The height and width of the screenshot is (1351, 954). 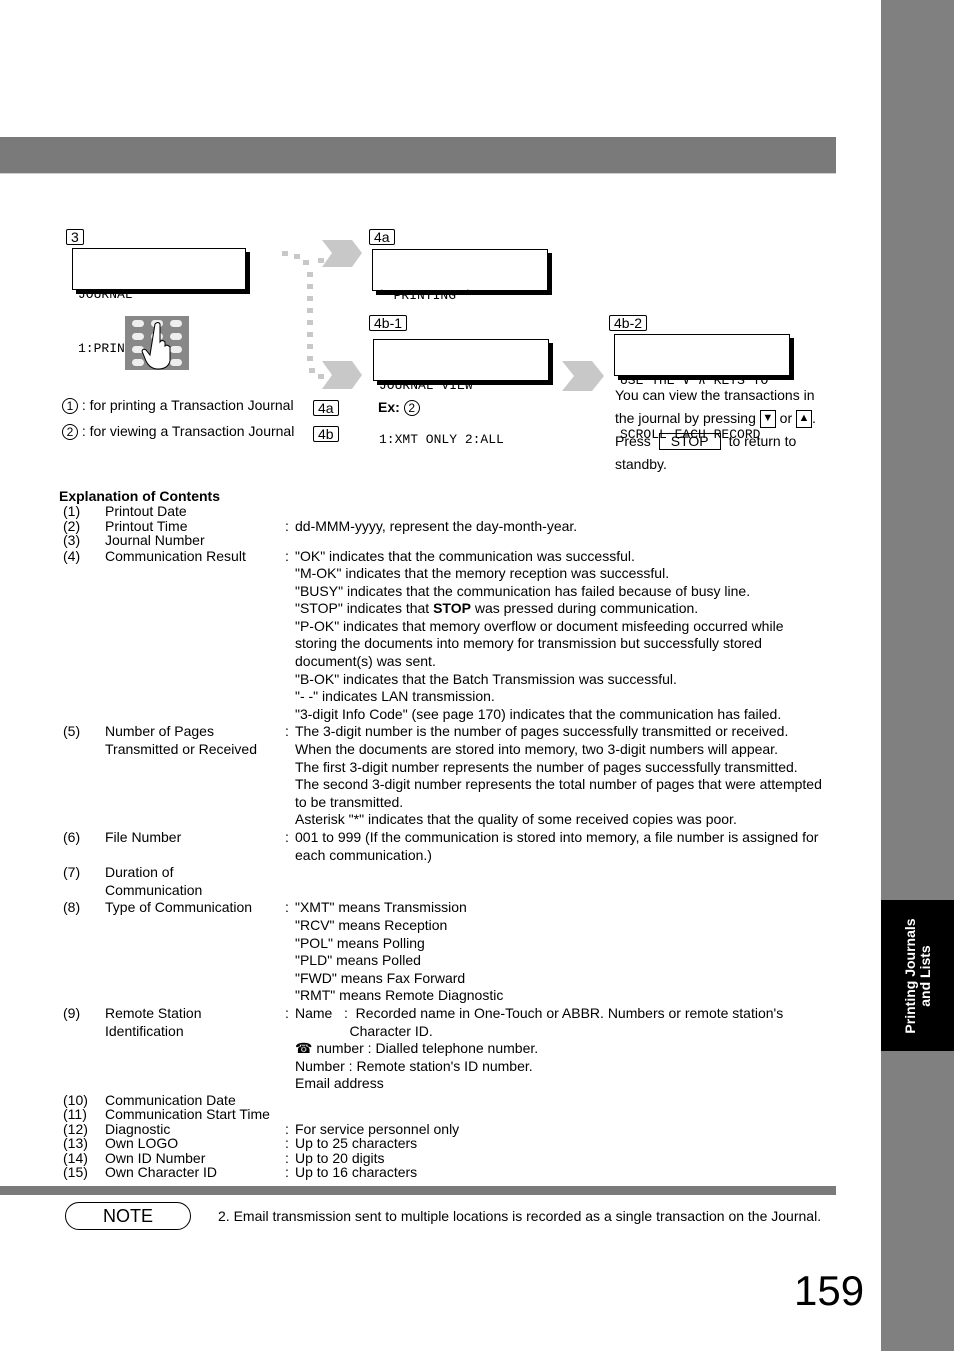 I want to click on item-label-line: Own ID Number, so click(x=155, y=1157).